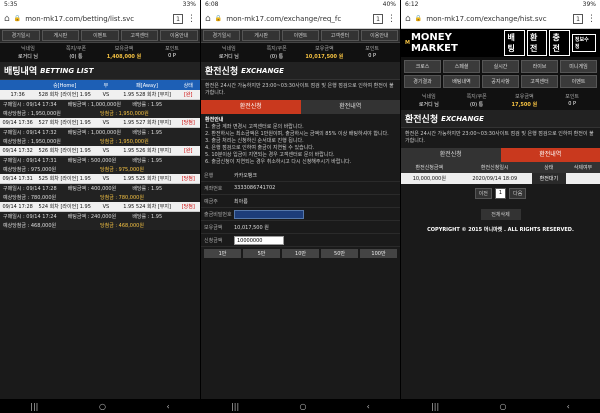  What do you see at coordinates (461, 66) in the screenshot?
I see `nav-item: 스페셜` at bounding box center [461, 66].